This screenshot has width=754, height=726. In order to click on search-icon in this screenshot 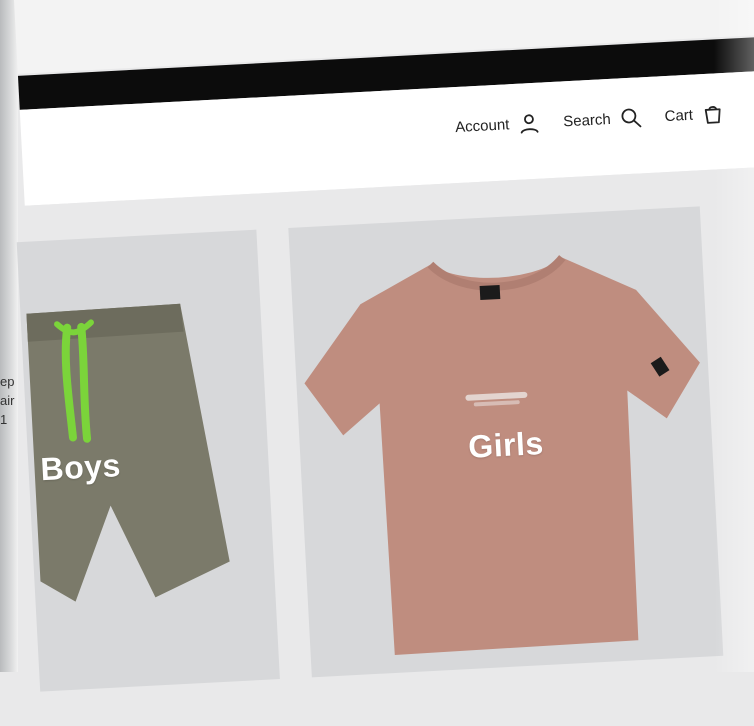, I will do `click(631, 118)`.